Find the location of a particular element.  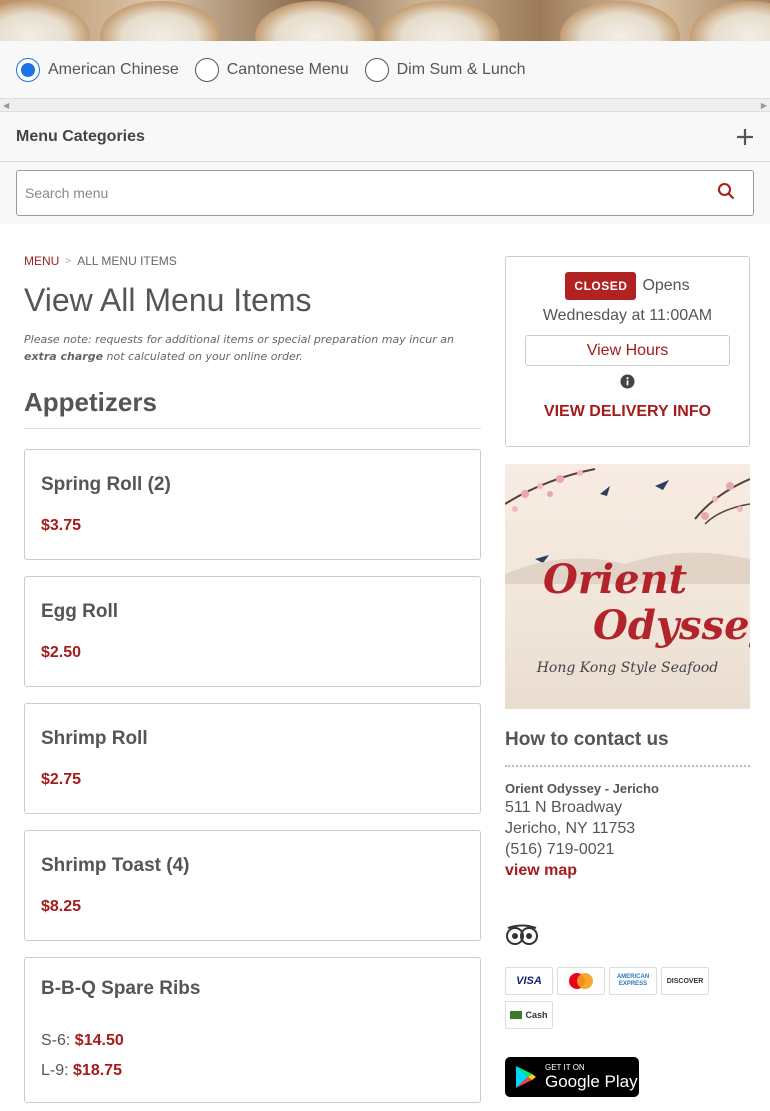

menu-option-dim-sum: Dim Sum & Lunch is located at coordinates (445, 69).